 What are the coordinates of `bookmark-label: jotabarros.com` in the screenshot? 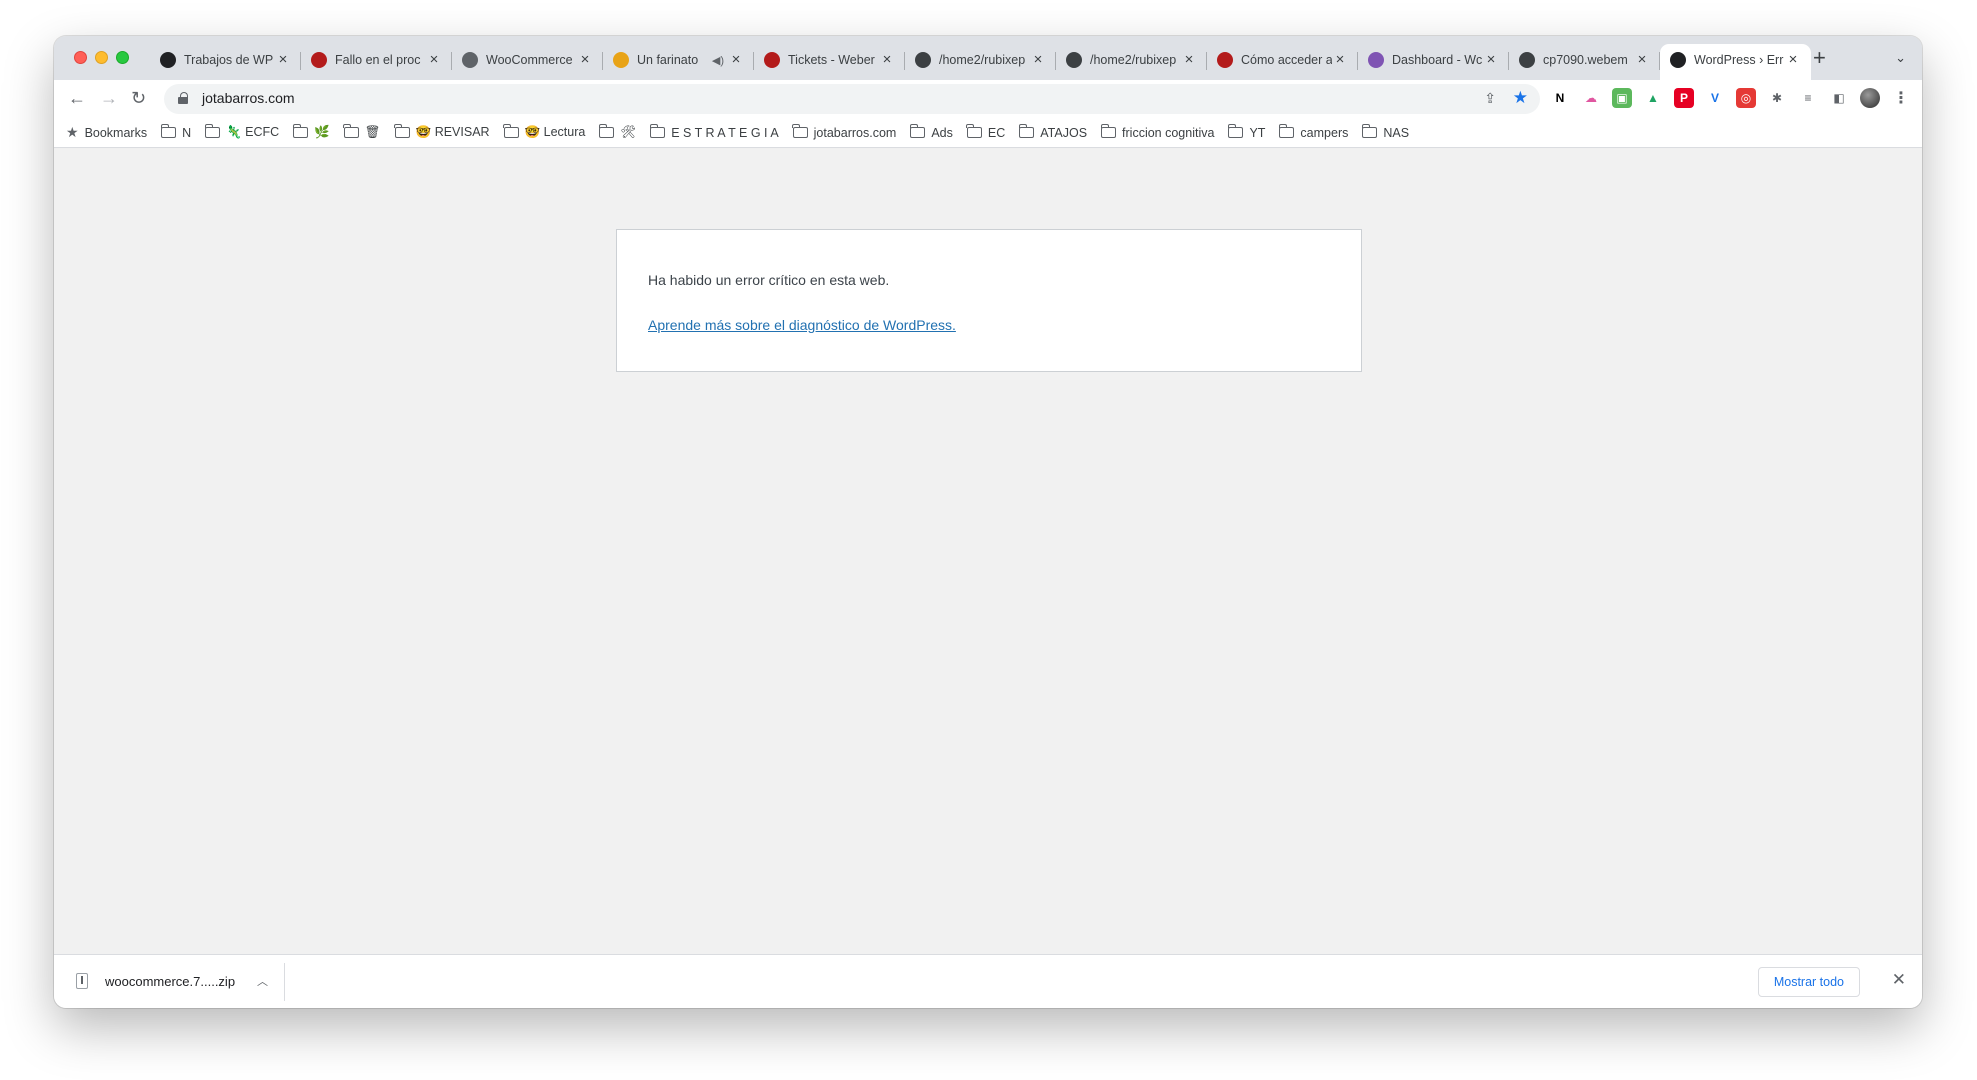 It's located at (855, 132).